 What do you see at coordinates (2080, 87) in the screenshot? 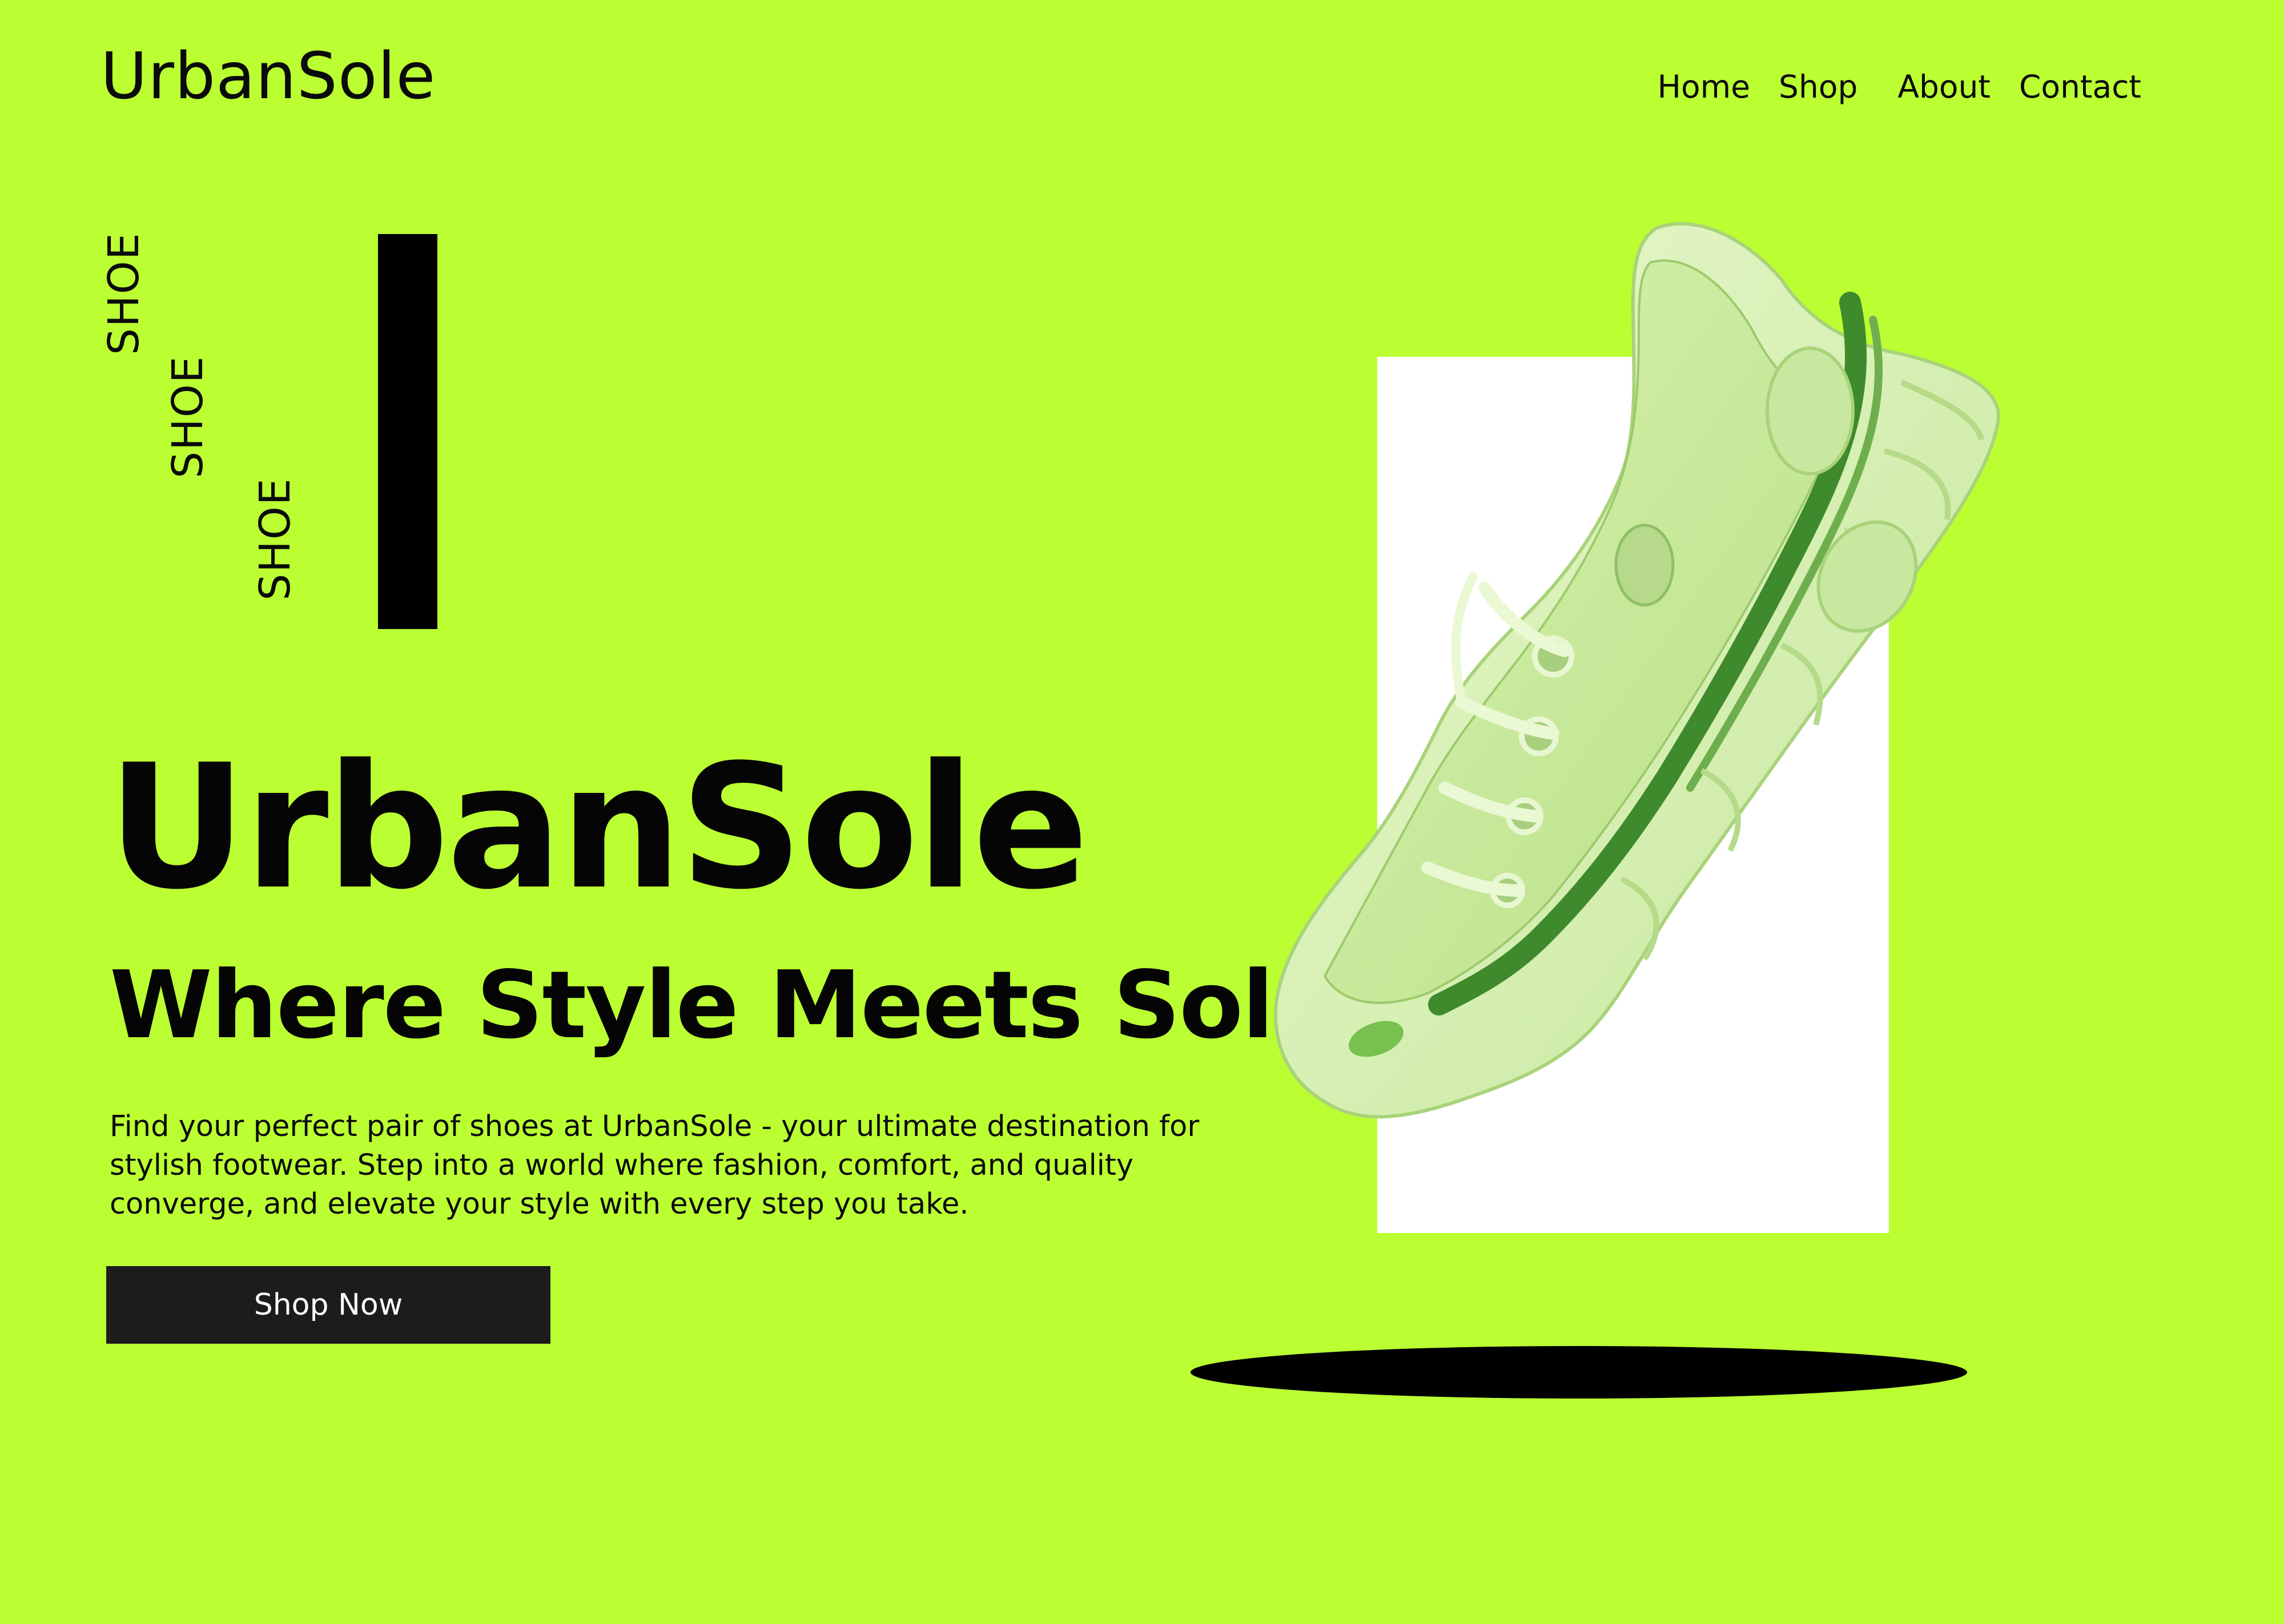
I see `nav-contact: Contact` at bounding box center [2080, 87].